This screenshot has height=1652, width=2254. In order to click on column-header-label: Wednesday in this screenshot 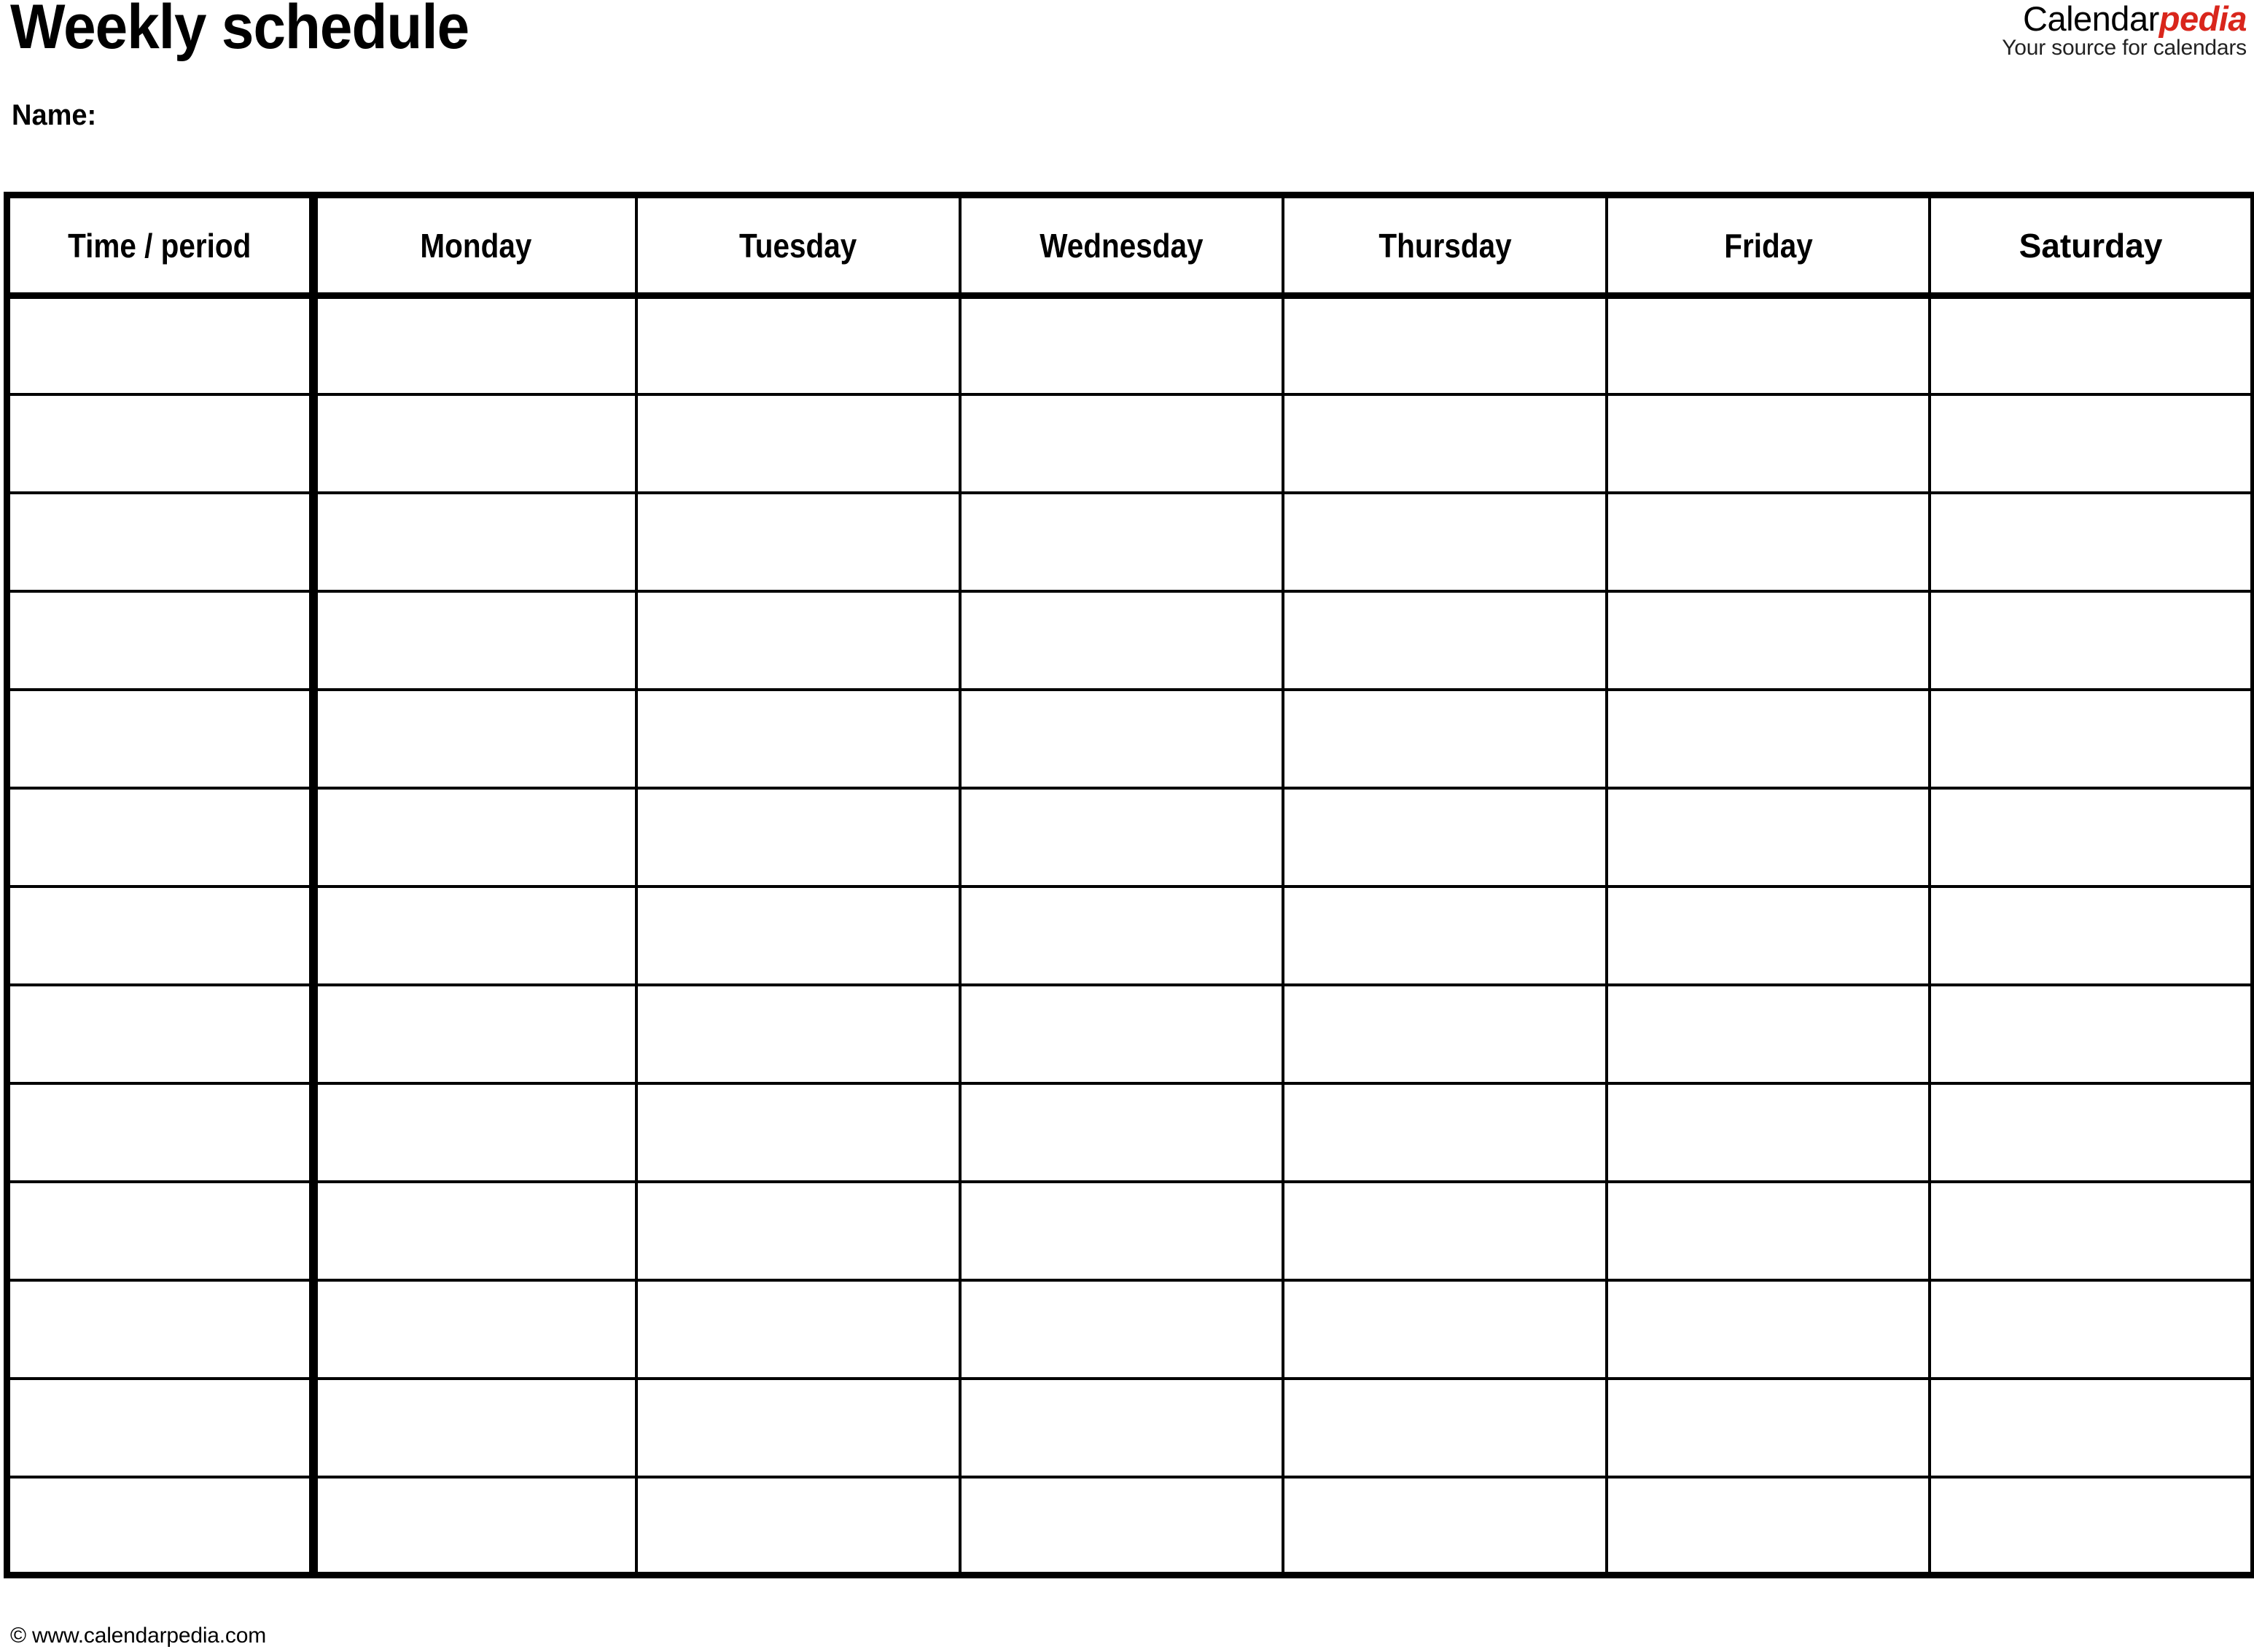, I will do `click(1122, 246)`.